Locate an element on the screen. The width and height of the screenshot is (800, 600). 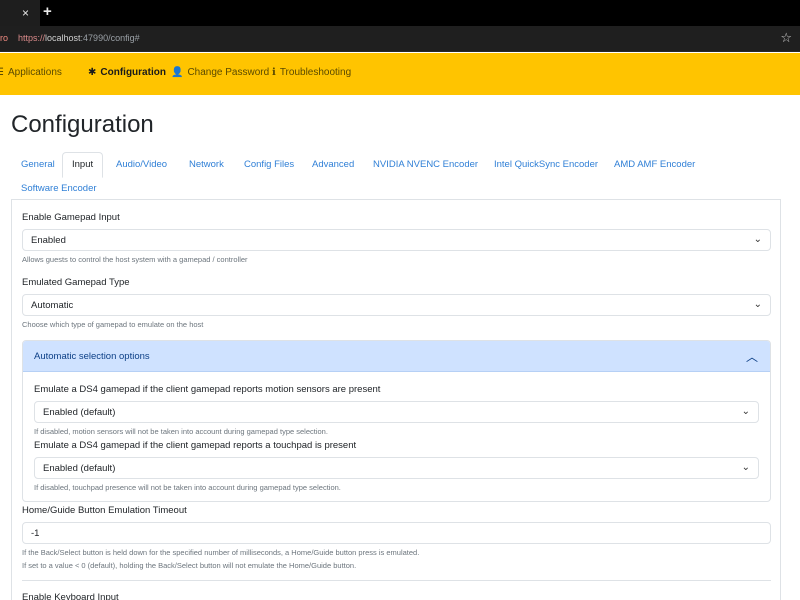
select-value: Enabled is located at coordinates (48, 240).